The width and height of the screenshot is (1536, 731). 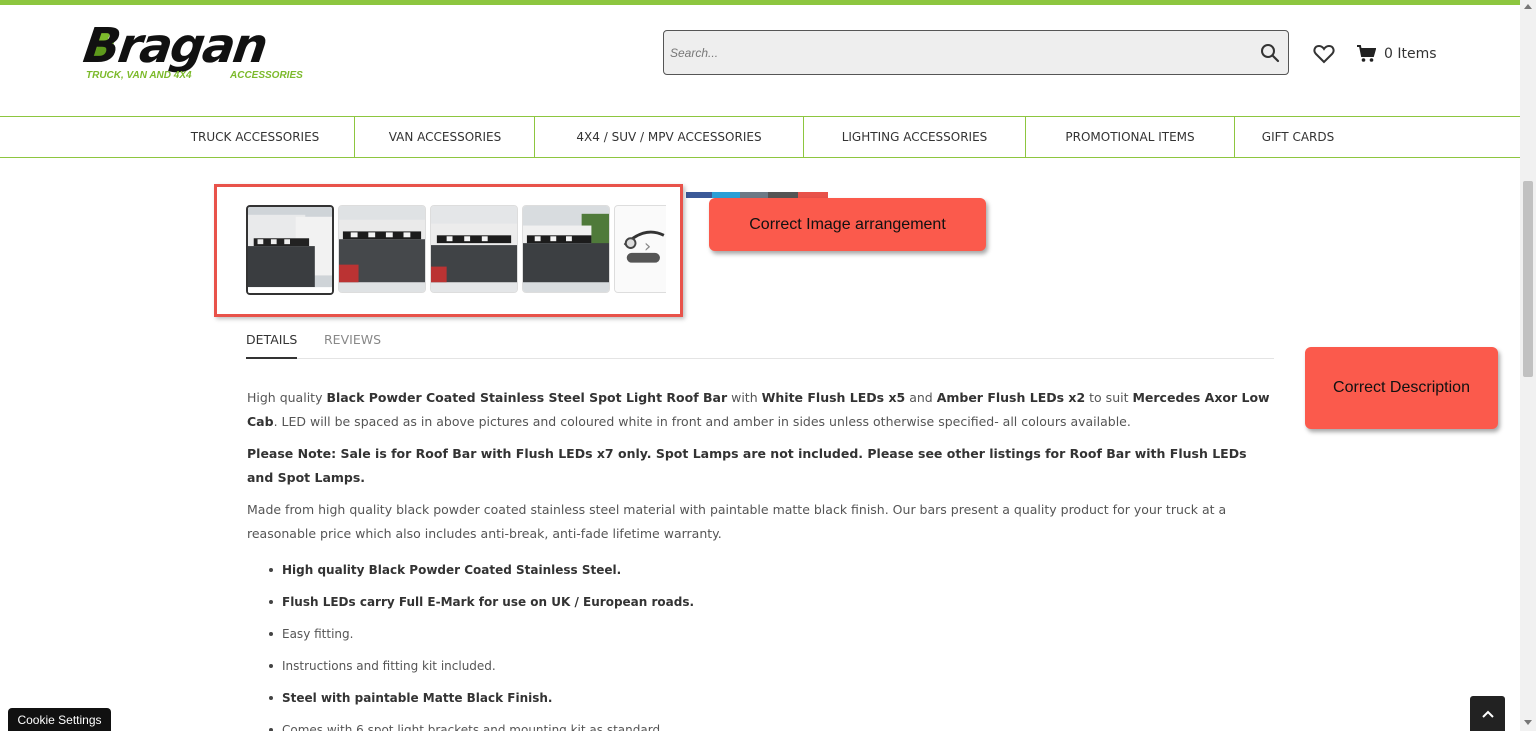 I want to click on nav-item-promotional-items: PROMOTIONAL ITEMS, so click(x=1130, y=137).